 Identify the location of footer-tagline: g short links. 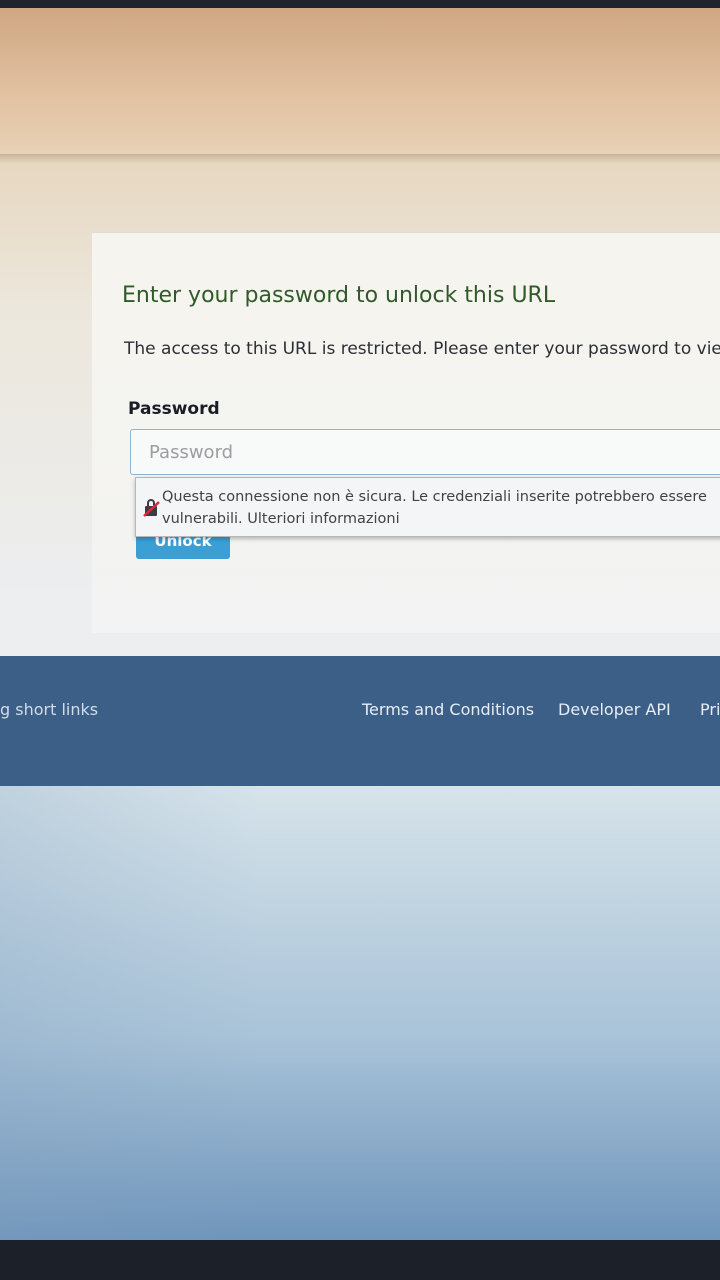
(49, 709).